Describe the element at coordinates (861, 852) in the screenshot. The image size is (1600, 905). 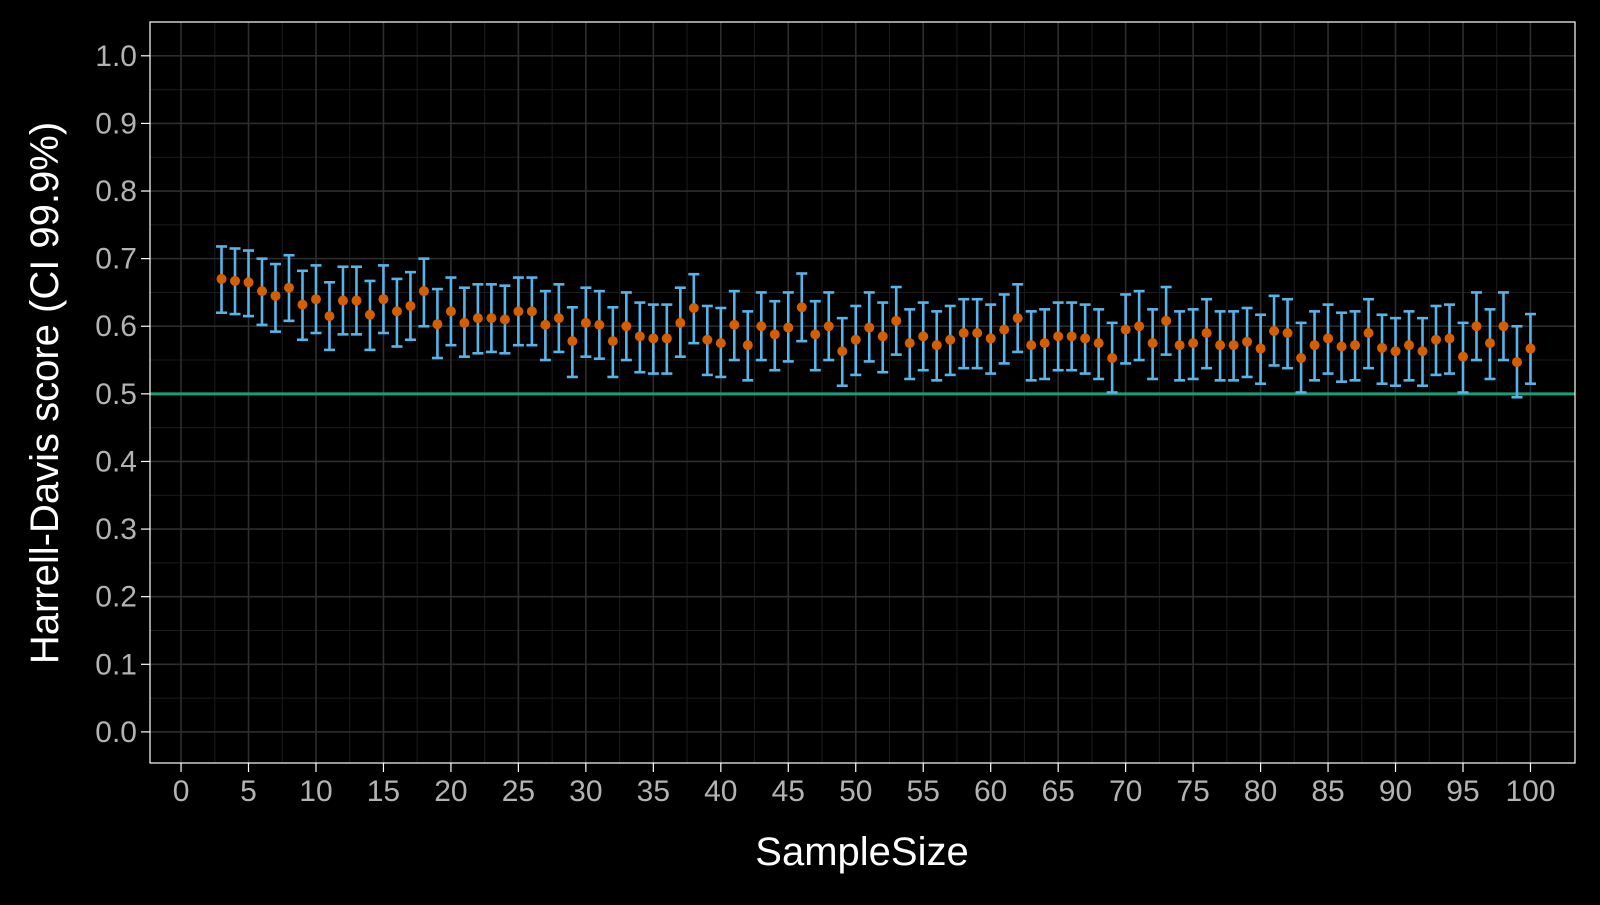
I see `x-axis-title: SampleSize` at that location.